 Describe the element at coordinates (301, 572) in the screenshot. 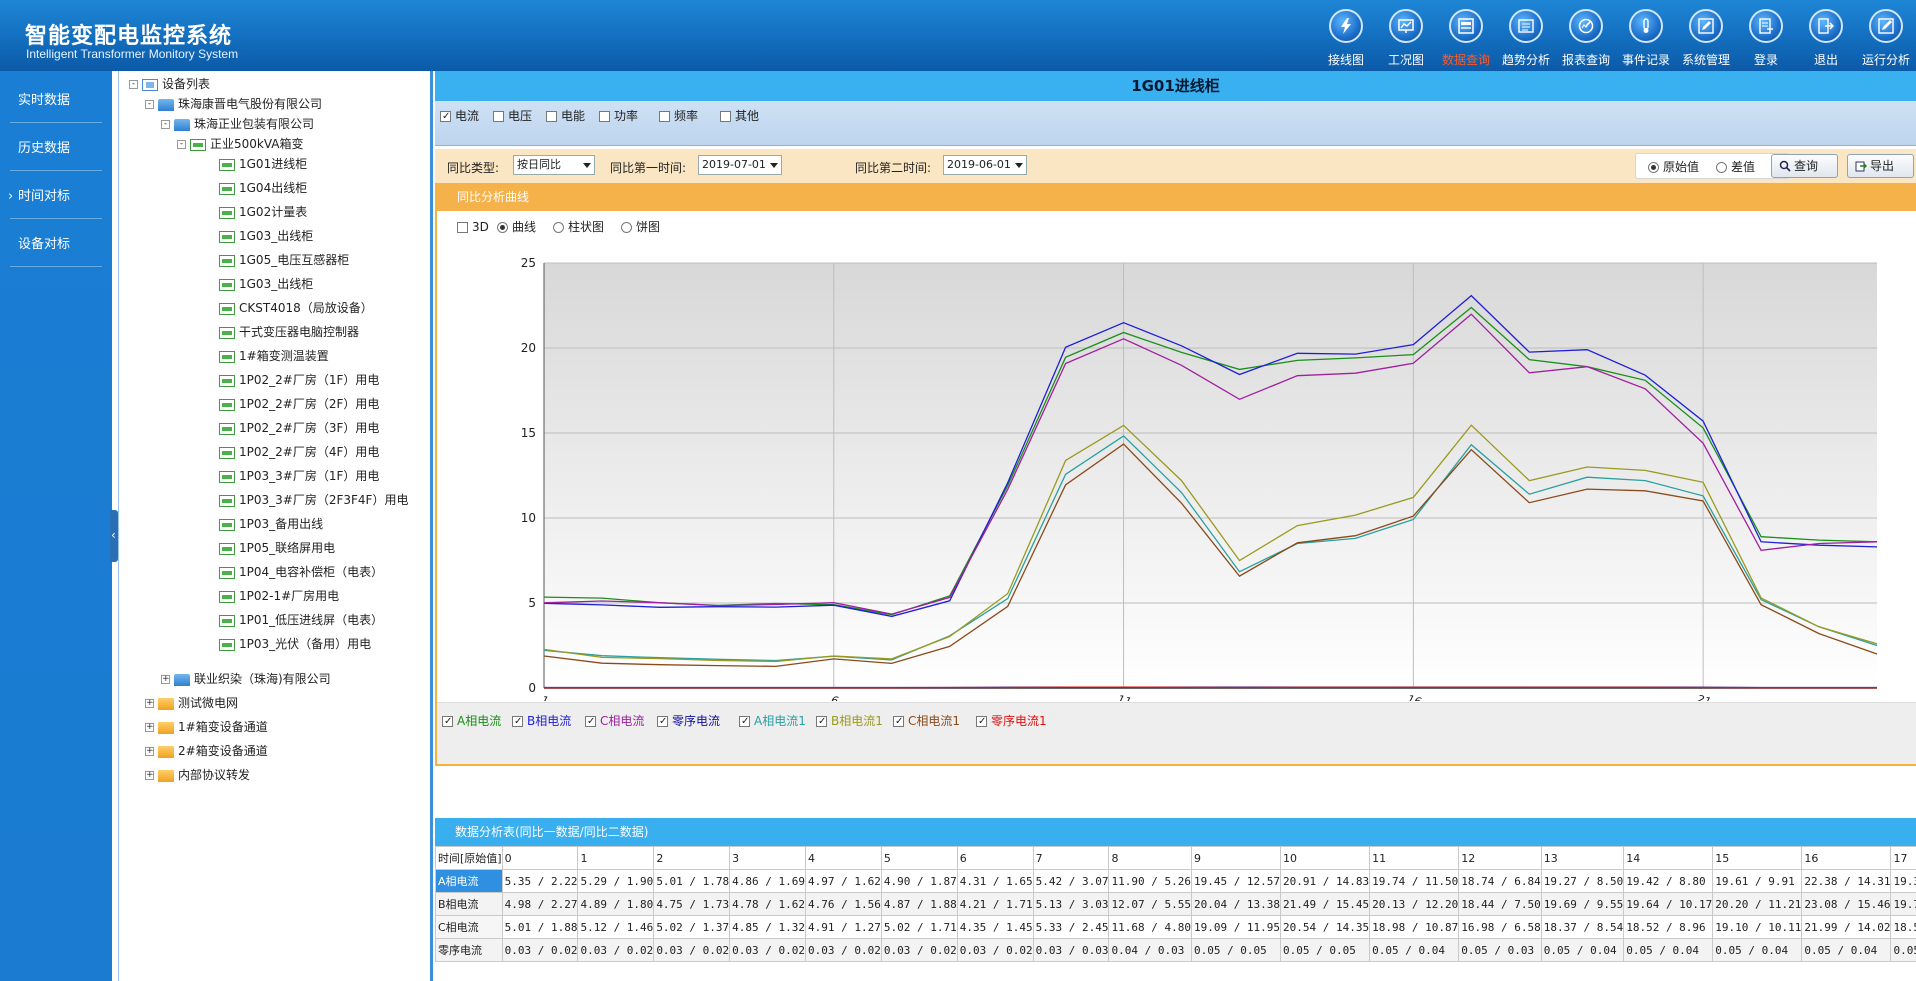

I see `tree-node-device: 1P04_电容补偿柜（电表）` at that location.